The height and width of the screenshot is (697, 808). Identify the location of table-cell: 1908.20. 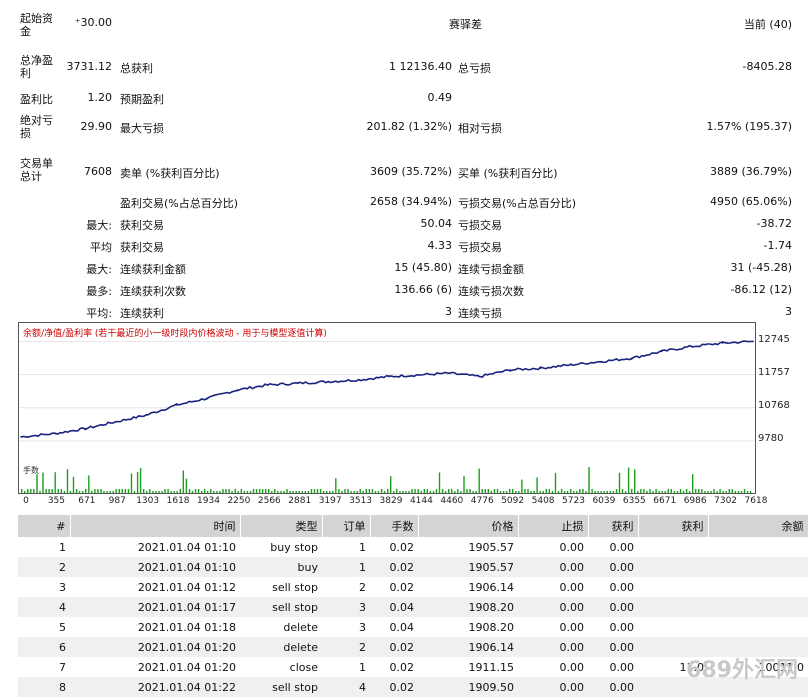
(468, 607).